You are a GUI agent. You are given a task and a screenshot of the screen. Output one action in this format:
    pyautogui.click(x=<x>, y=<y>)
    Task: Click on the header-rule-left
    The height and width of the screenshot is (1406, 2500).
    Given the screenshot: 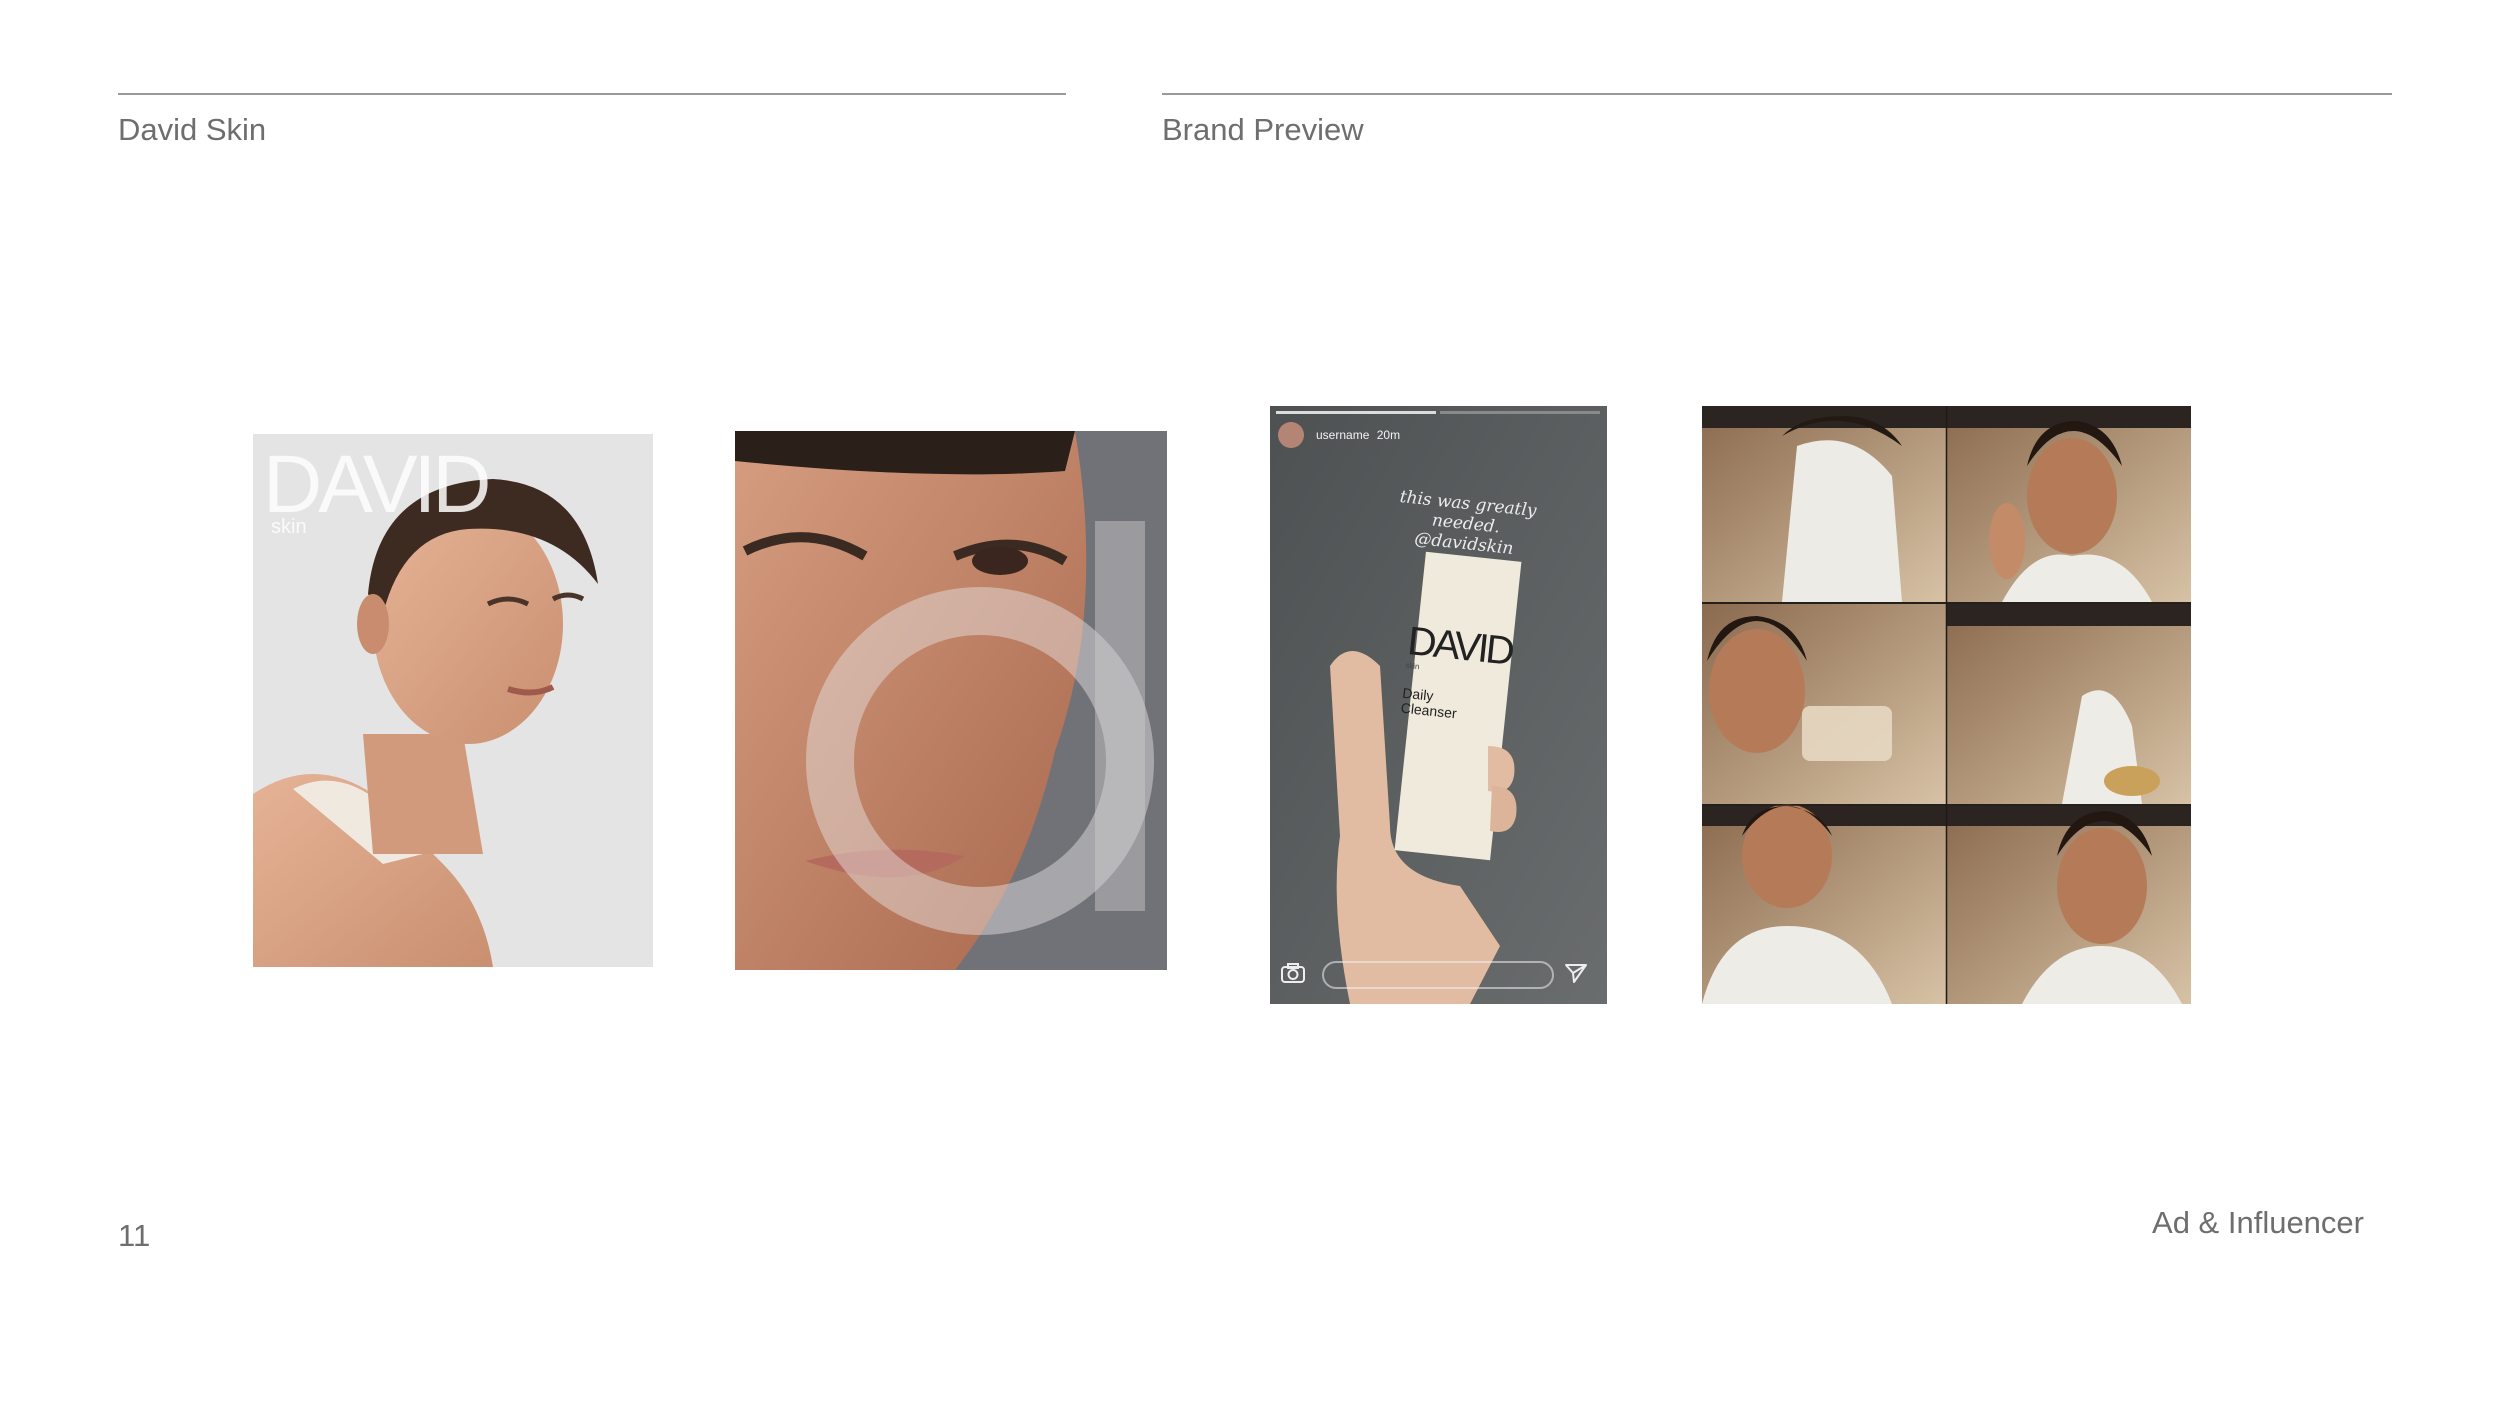 What is the action you would take?
    pyautogui.click(x=592, y=94)
    